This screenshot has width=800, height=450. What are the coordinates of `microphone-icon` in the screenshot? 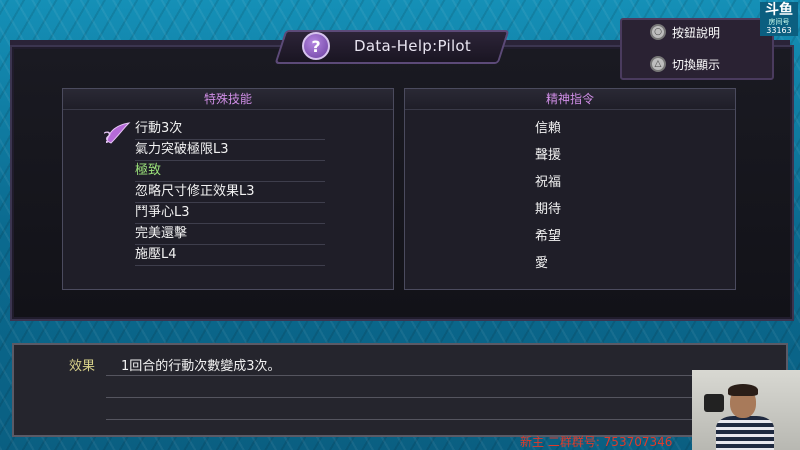 It's located at (714, 403).